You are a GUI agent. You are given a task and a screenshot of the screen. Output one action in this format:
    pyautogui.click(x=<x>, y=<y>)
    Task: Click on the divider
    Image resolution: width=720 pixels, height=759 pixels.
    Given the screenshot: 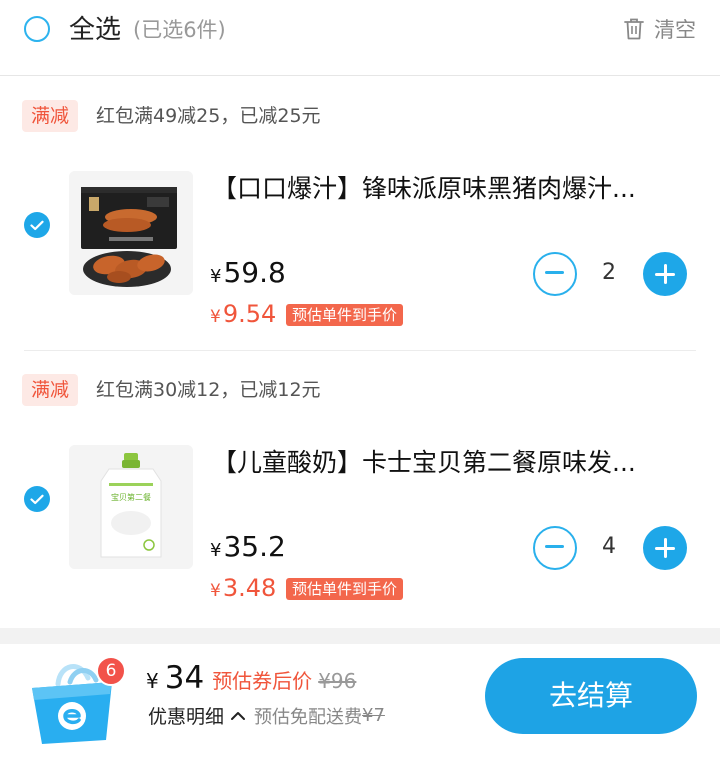 What is the action you would take?
    pyautogui.click(x=360, y=350)
    